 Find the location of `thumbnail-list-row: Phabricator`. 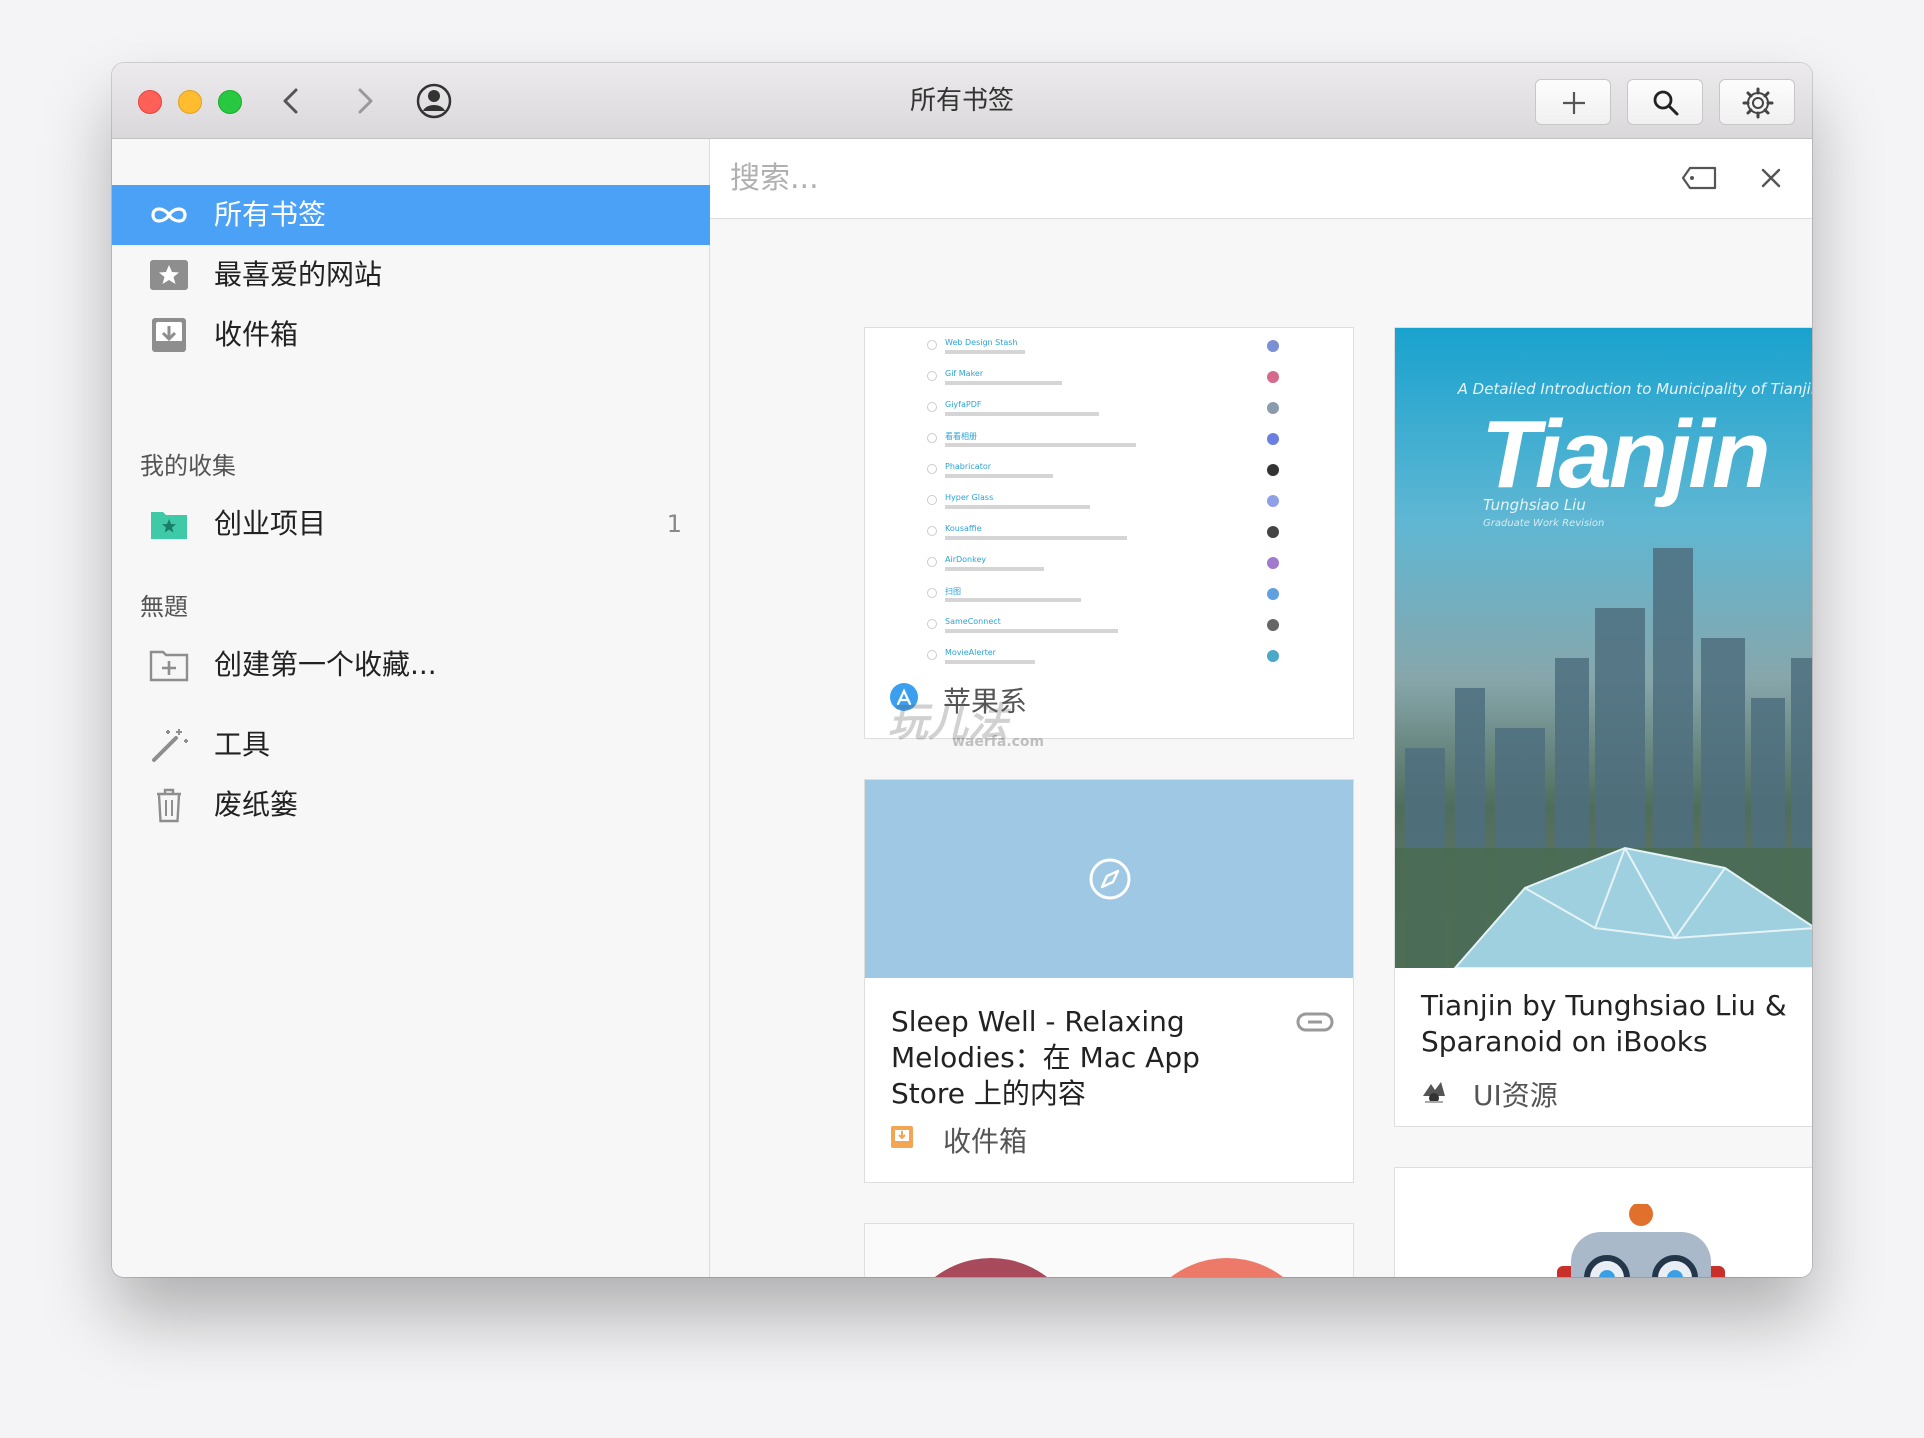

thumbnail-list-row: Phabricator is located at coordinates (1127, 475).